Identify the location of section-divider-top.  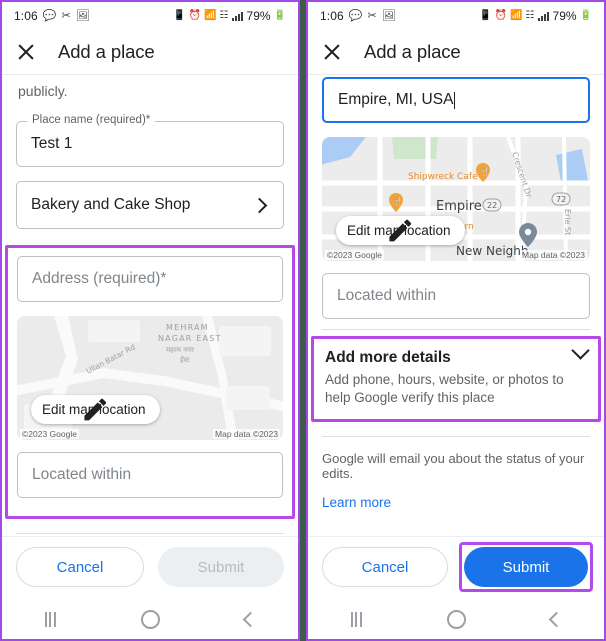
(456, 329).